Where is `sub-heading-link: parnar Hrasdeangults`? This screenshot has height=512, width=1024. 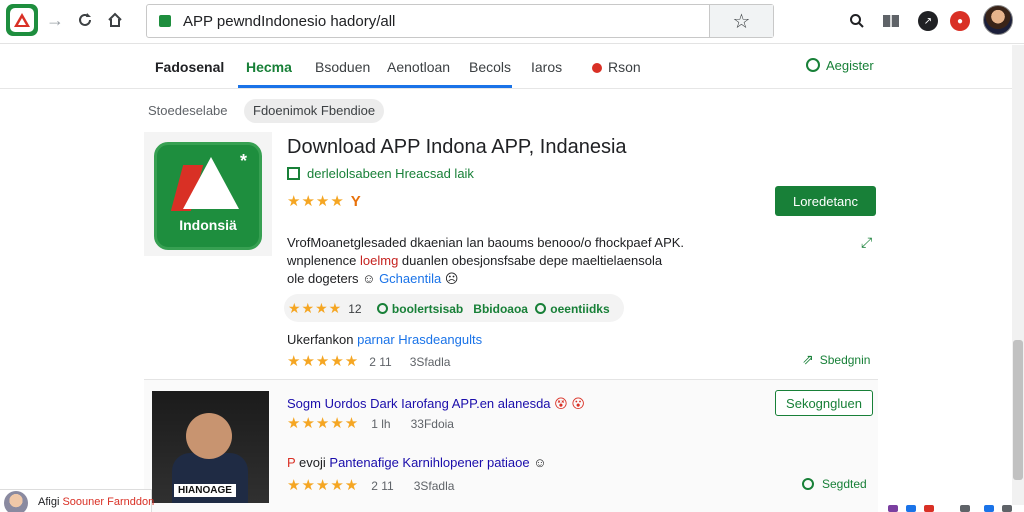
sub-heading-link: parnar Hrasdeangults is located at coordinates (419, 339).